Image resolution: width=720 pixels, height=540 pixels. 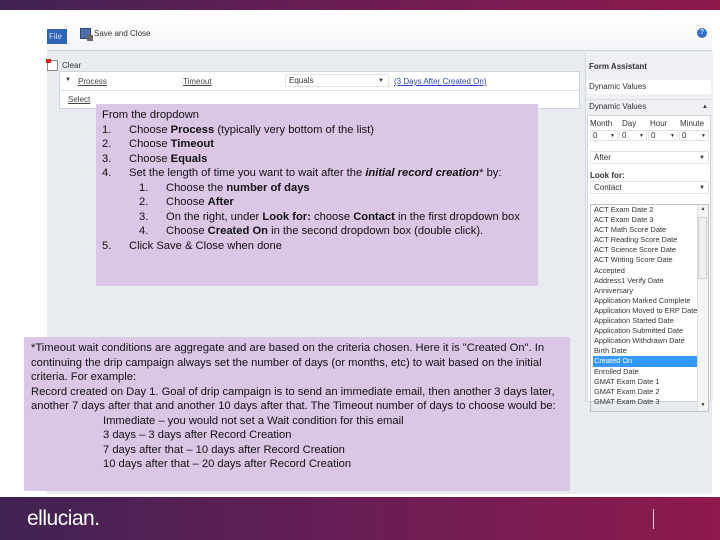 What do you see at coordinates (144, 202) in the screenshot?
I see `substep-number: 2.` at bounding box center [144, 202].